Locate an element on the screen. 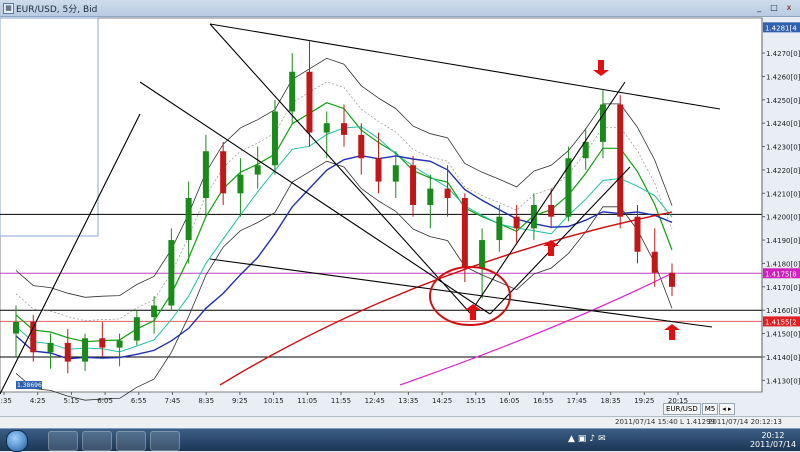  scroll-arrows: ◂ ▸ is located at coordinates (727, 409).